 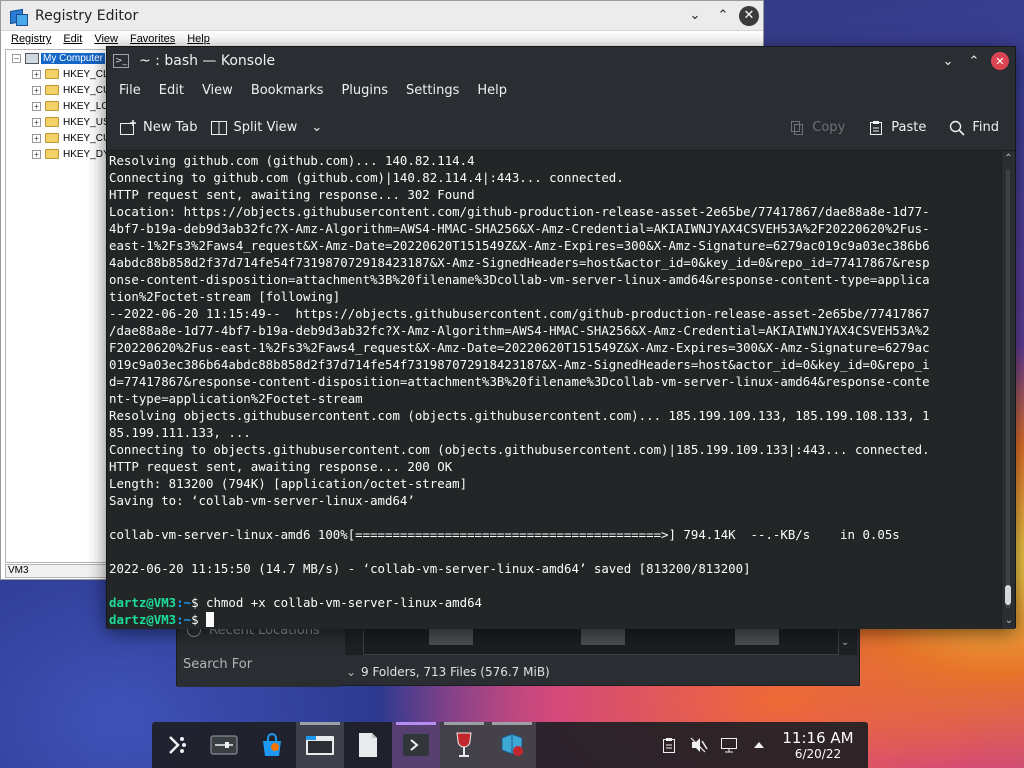 I want to click on split-view-icon, so click(x=219, y=128).